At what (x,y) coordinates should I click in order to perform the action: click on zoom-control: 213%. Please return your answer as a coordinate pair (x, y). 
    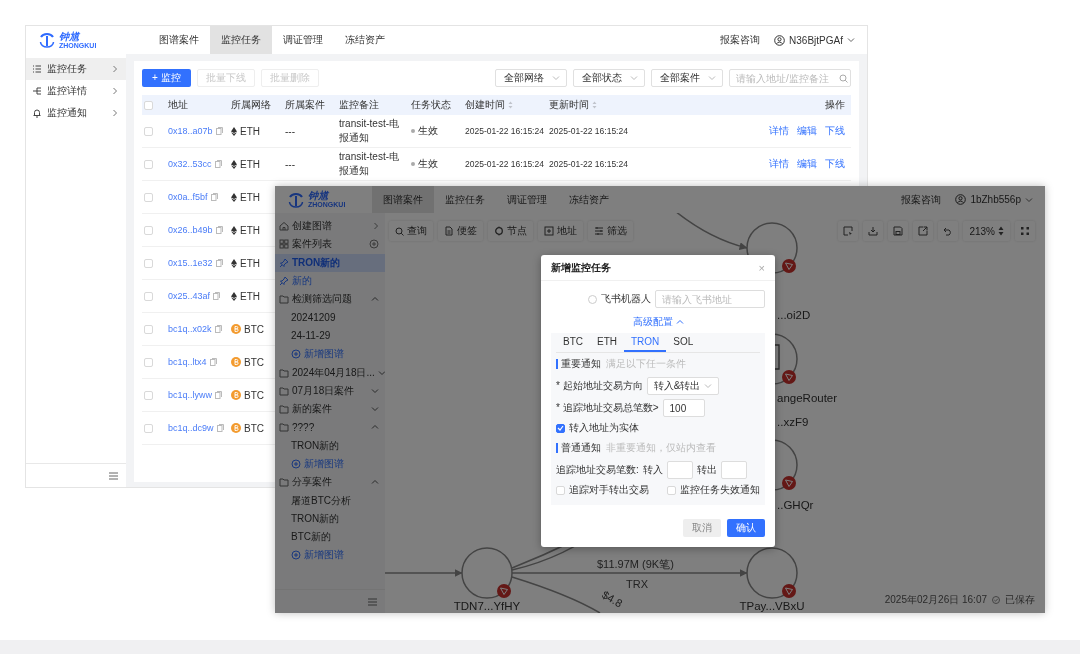
    Looking at the image, I should click on (986, 231).